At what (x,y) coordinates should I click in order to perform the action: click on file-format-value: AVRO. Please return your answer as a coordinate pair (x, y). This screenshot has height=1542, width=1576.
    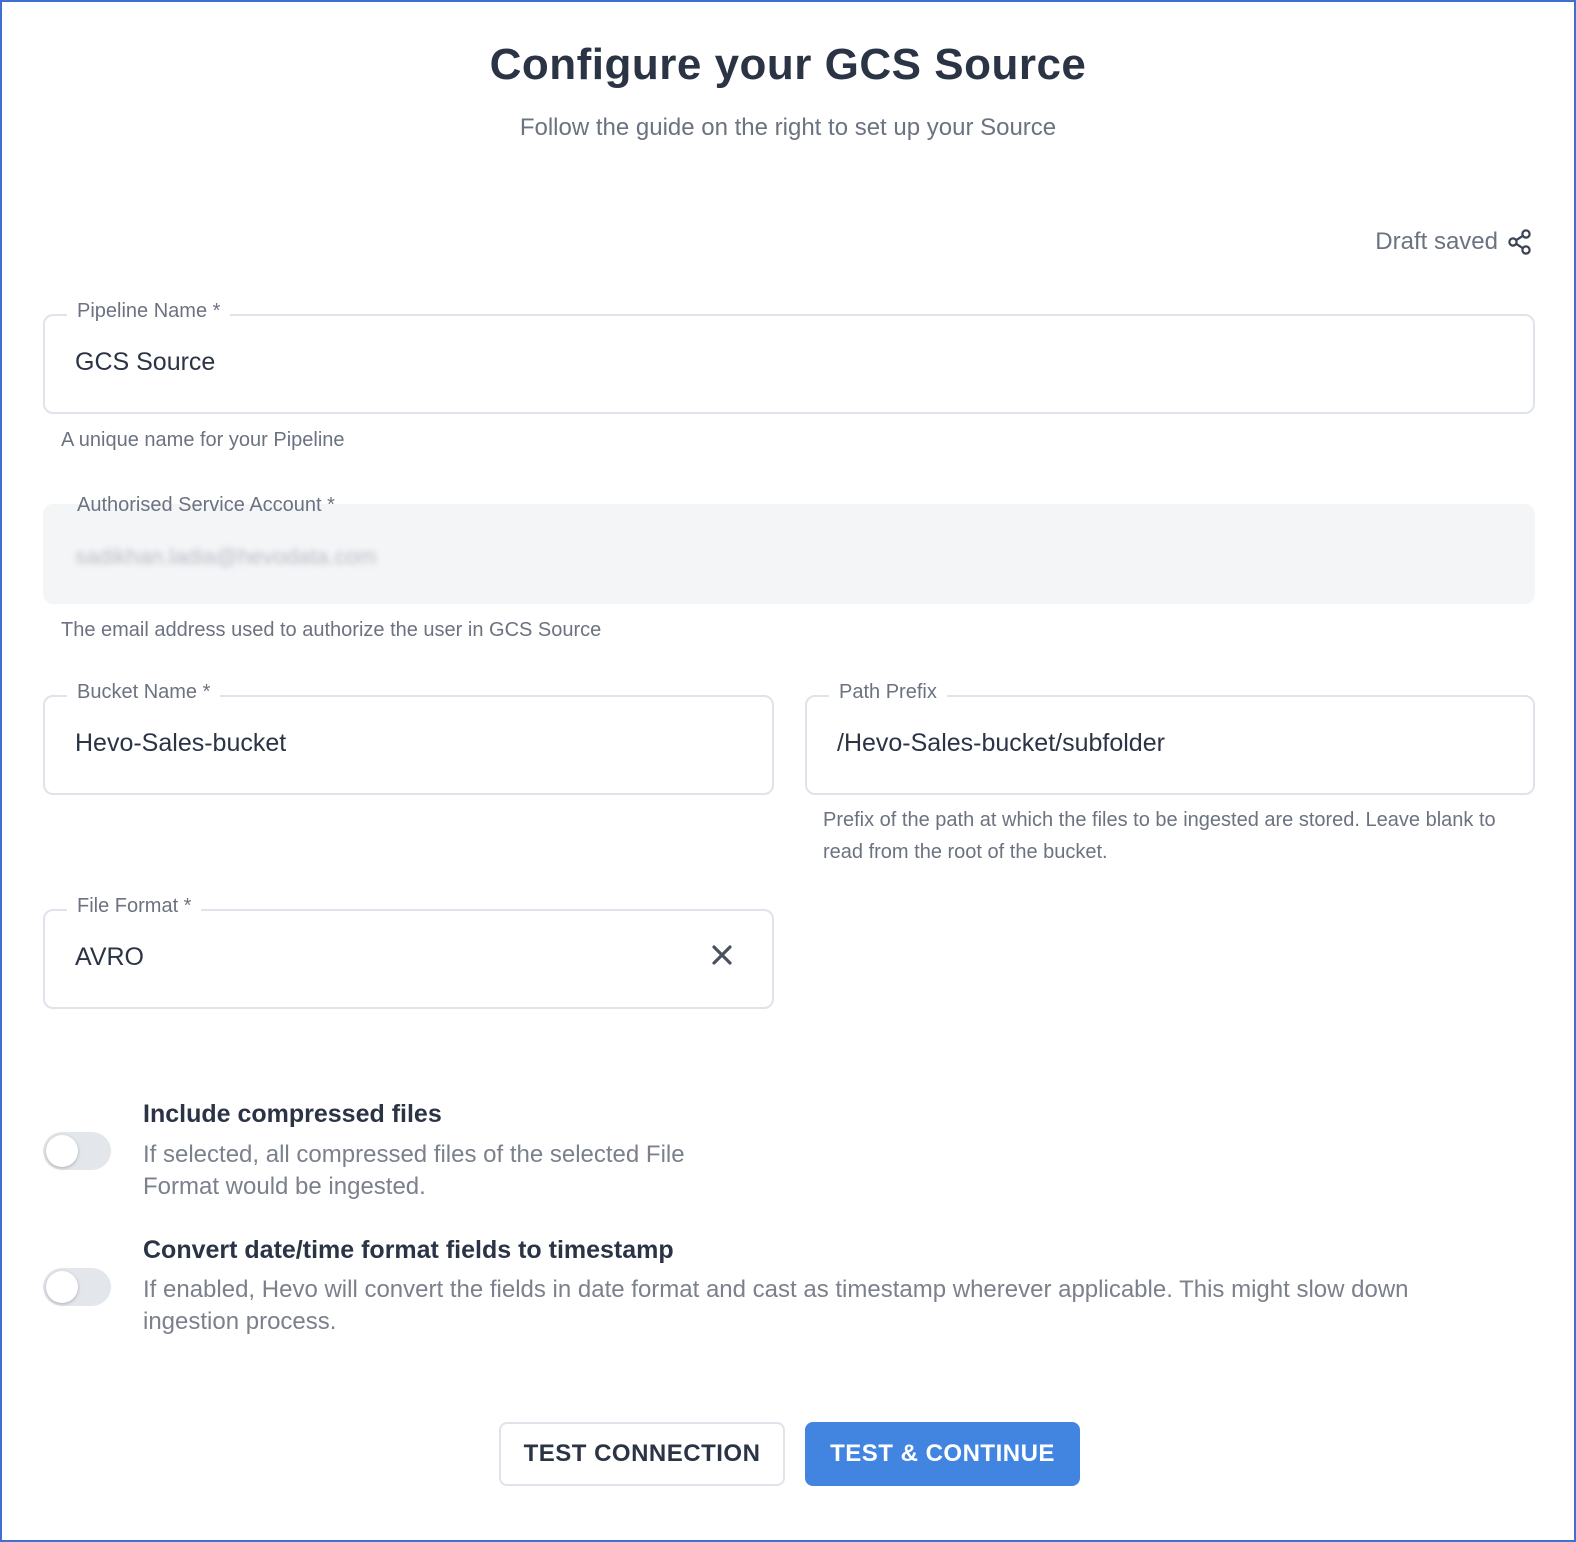
    Looking at the image, I should click on (109, 957).